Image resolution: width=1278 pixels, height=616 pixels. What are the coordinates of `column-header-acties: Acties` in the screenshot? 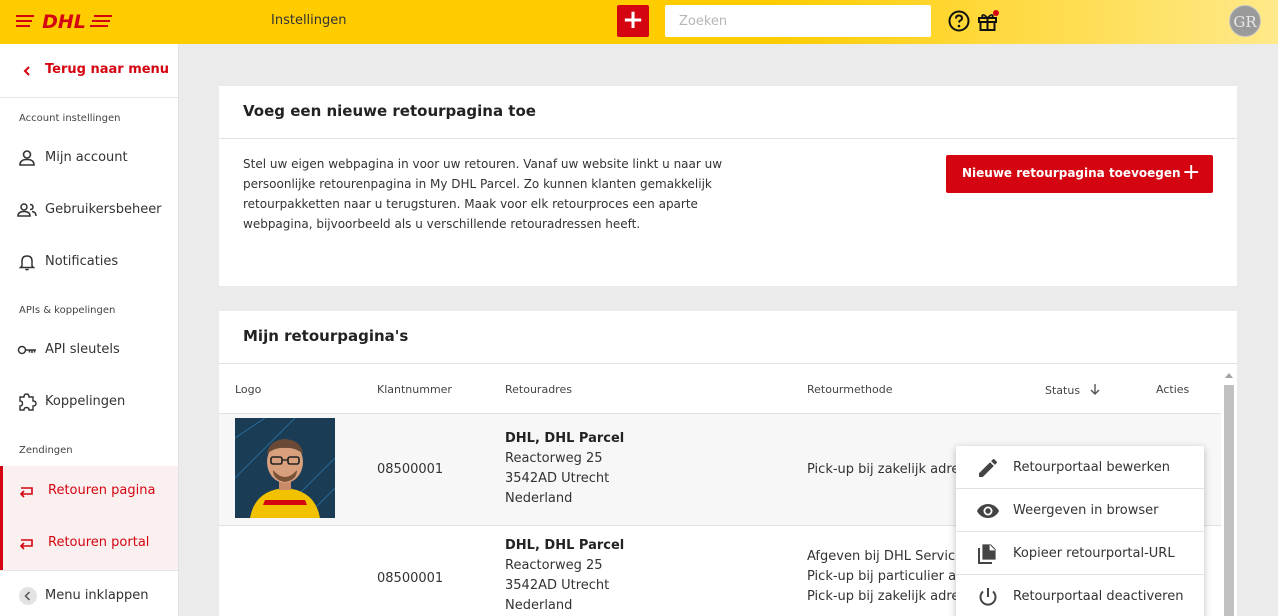 It's located at (1173, 389).